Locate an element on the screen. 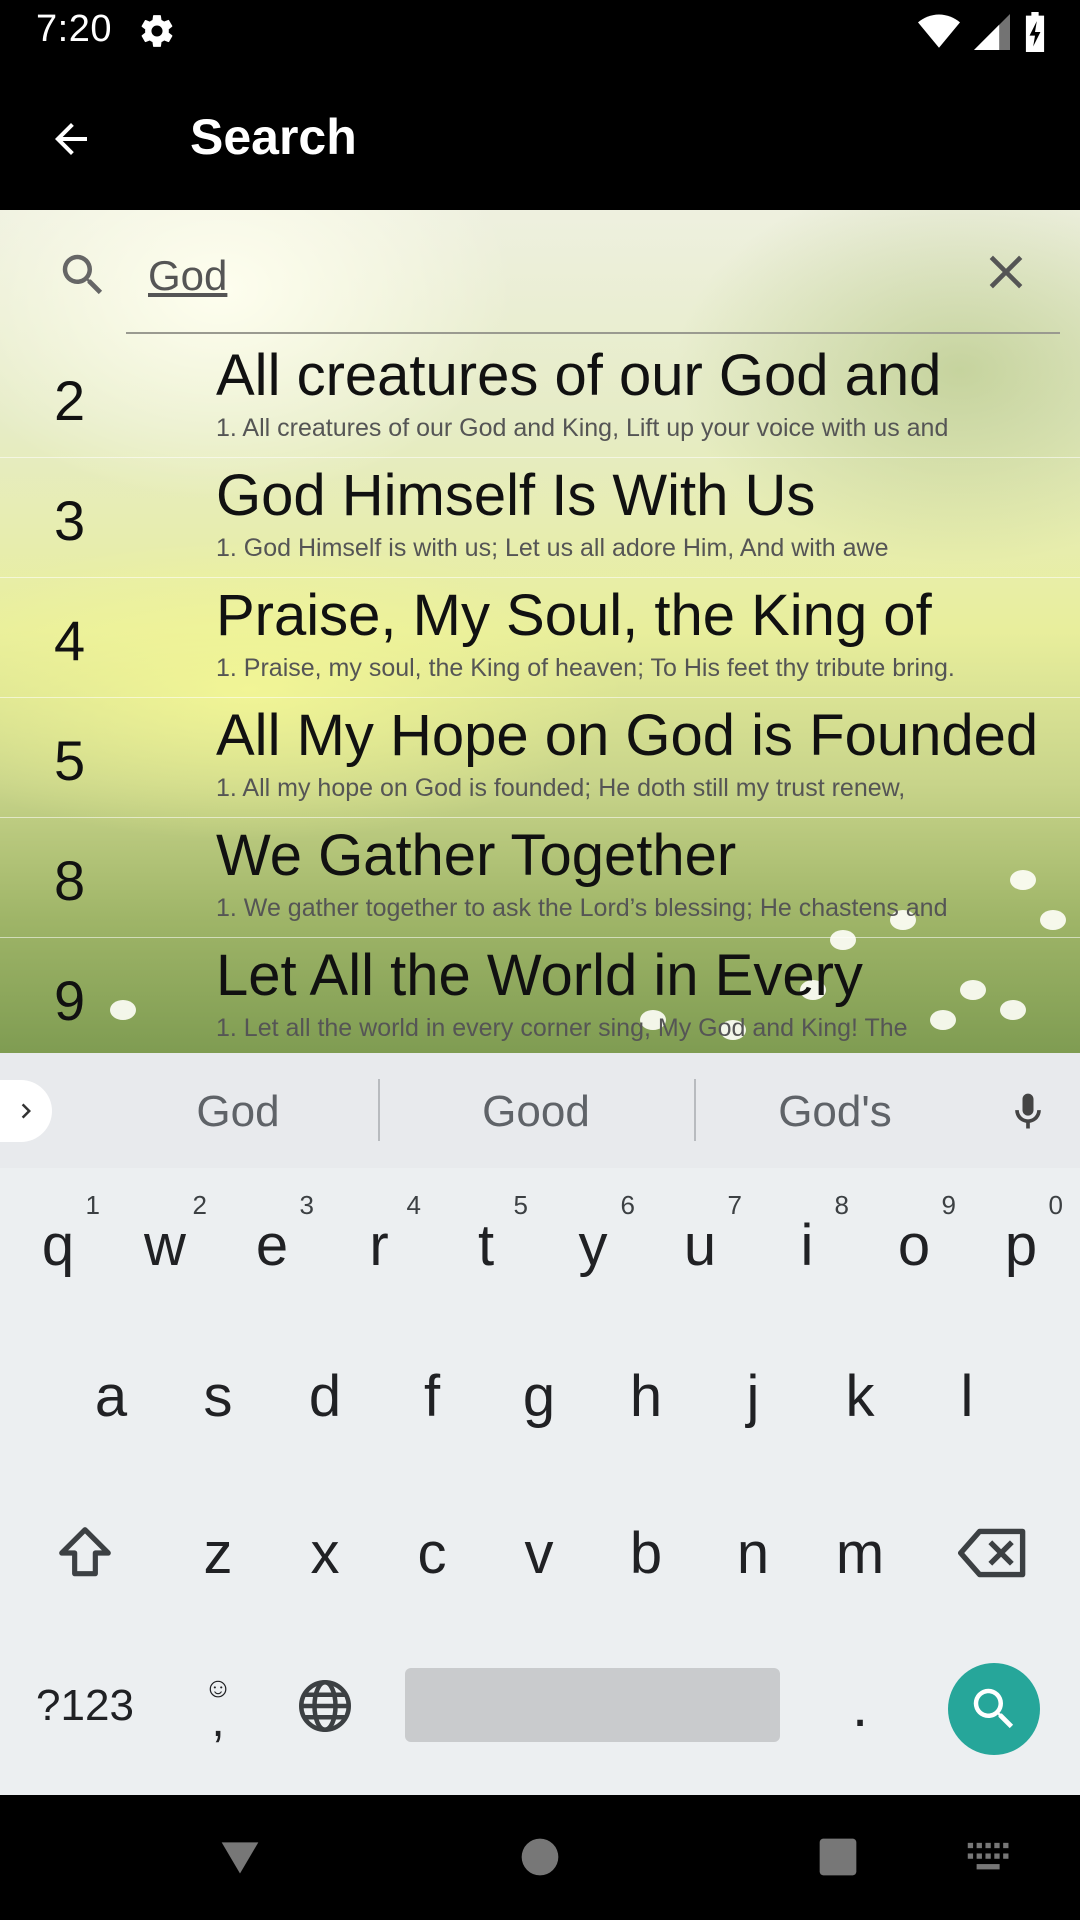 The image size is (1080, 1920). key-label: n is located at coordinates (753, 1553).